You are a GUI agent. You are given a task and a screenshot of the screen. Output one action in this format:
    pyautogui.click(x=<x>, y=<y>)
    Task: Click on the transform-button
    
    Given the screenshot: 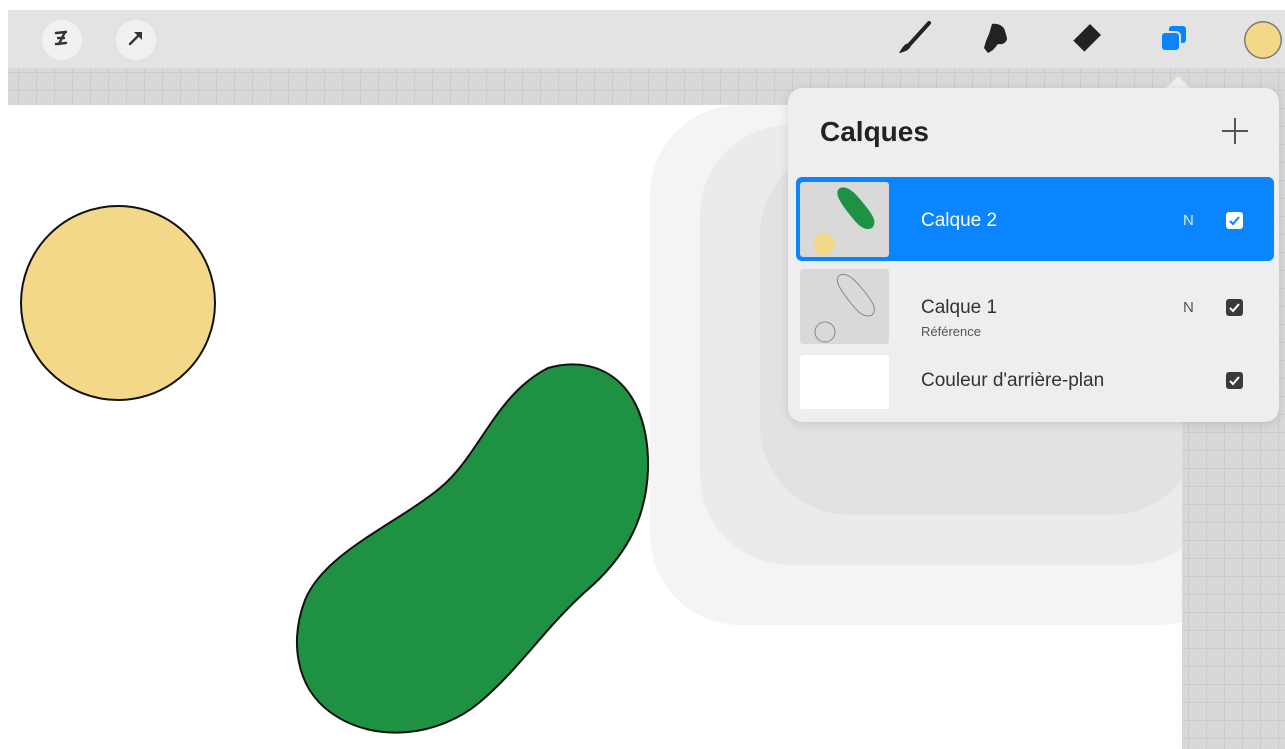 What is the action you would take?
    pyautogui.click(x=136, y=40)
    